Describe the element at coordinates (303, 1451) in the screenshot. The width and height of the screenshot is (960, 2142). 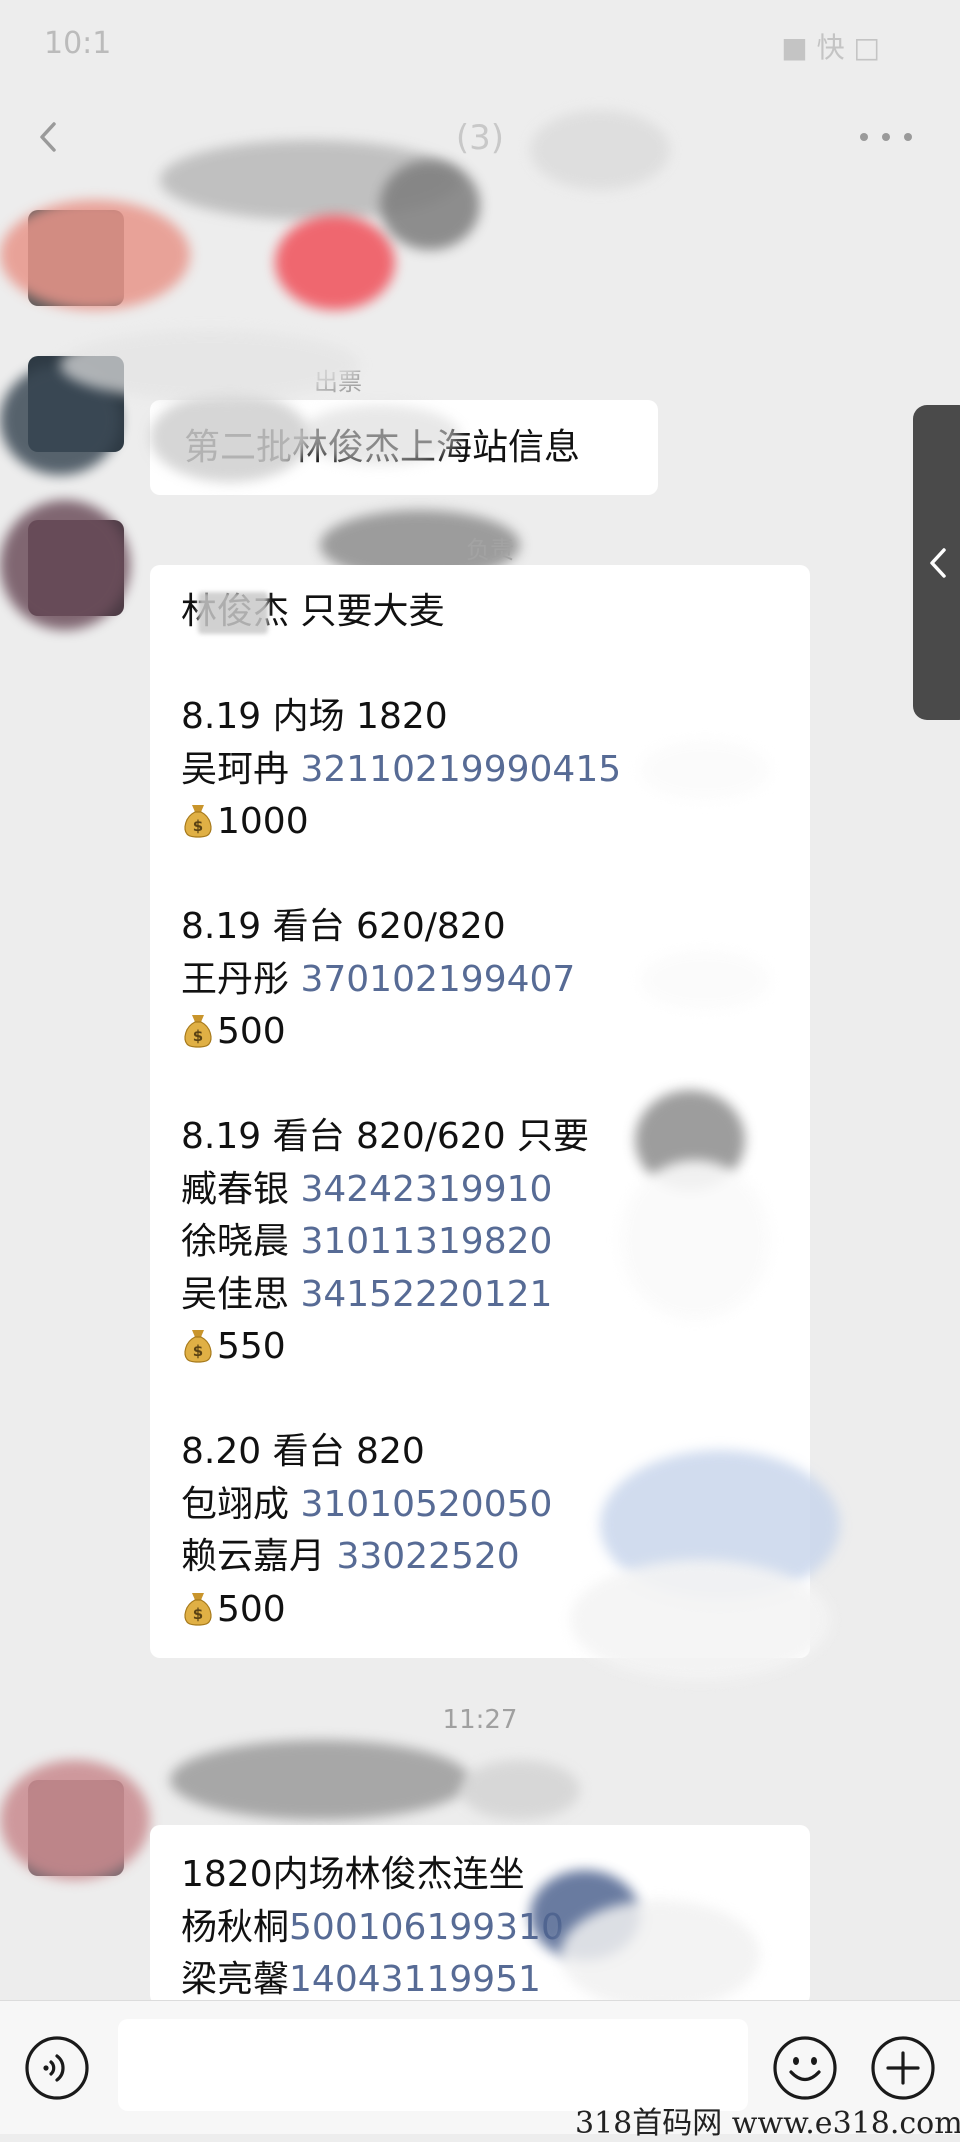
I see `message-line: 8.20 看台 820` at that location.